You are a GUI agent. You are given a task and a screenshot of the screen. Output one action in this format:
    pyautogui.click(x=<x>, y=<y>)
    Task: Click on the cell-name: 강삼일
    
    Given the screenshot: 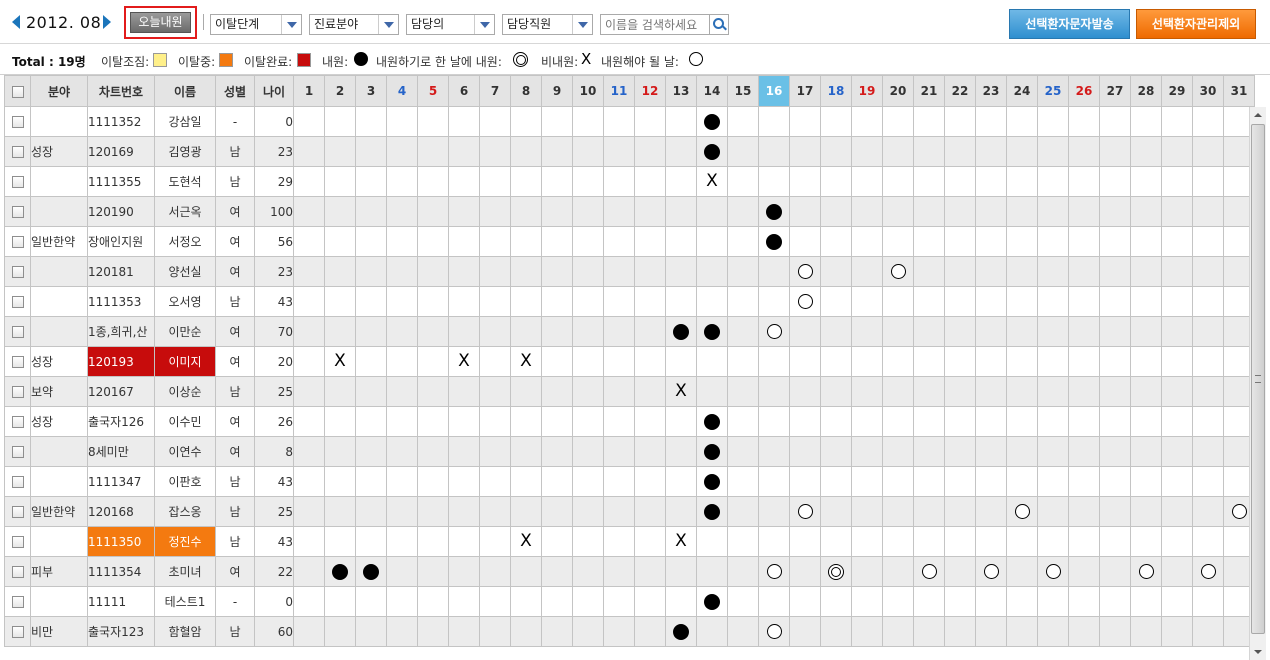 What is the action you would take?
    pyautogui.click(x=185, y=121)
    